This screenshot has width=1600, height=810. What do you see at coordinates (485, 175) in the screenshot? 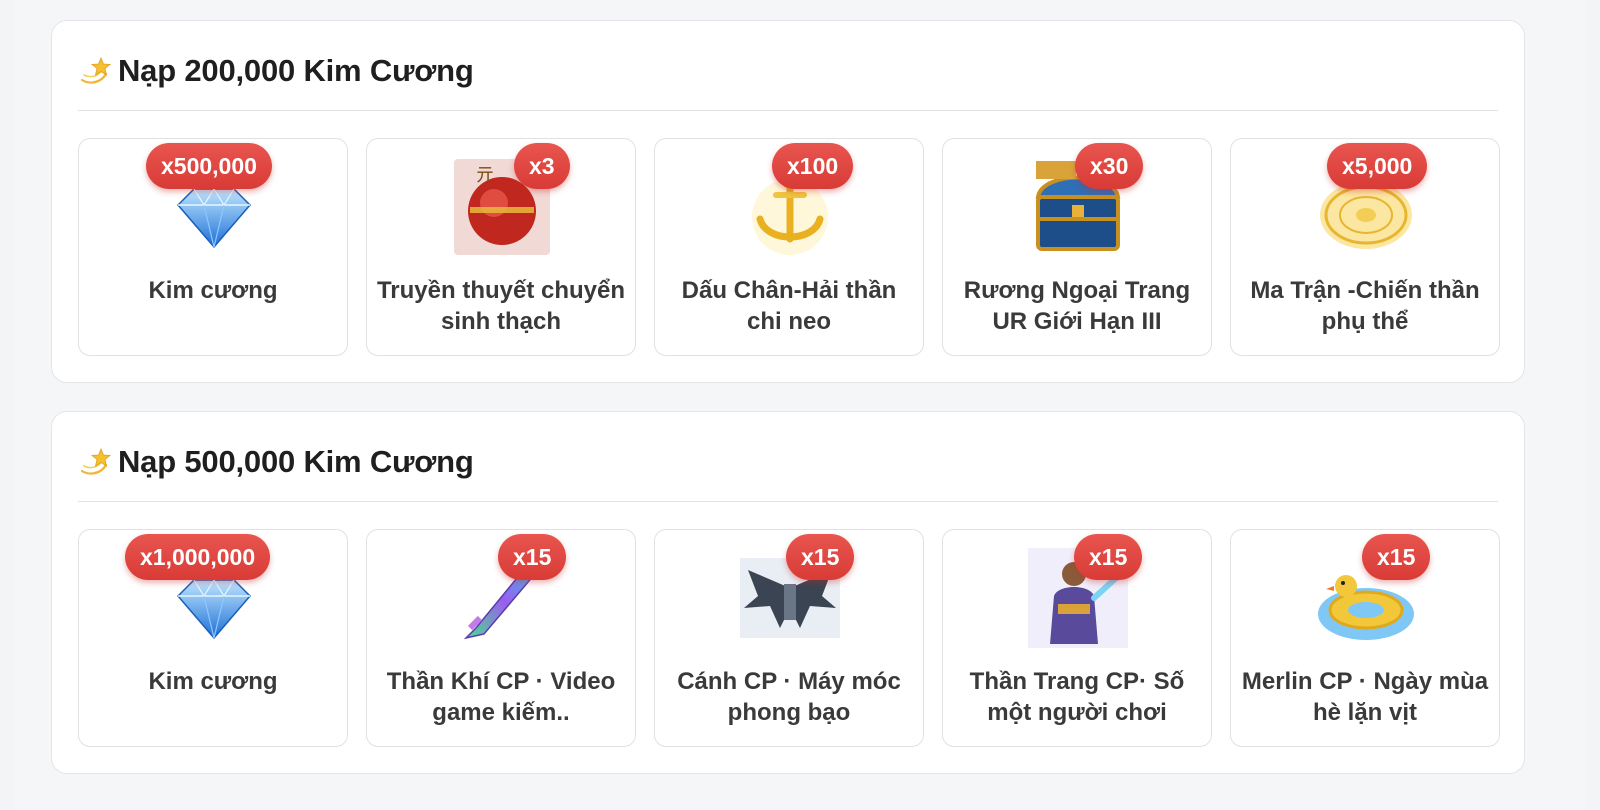
I see `svg-text: 亓` at bounding box center [485, 175].